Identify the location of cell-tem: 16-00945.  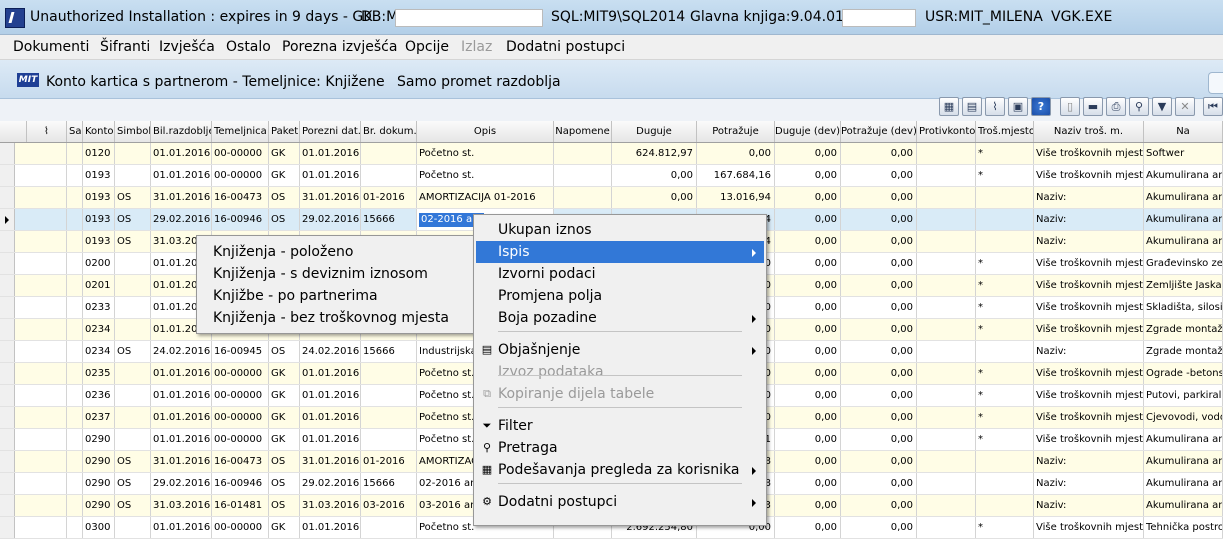
(240, 351).